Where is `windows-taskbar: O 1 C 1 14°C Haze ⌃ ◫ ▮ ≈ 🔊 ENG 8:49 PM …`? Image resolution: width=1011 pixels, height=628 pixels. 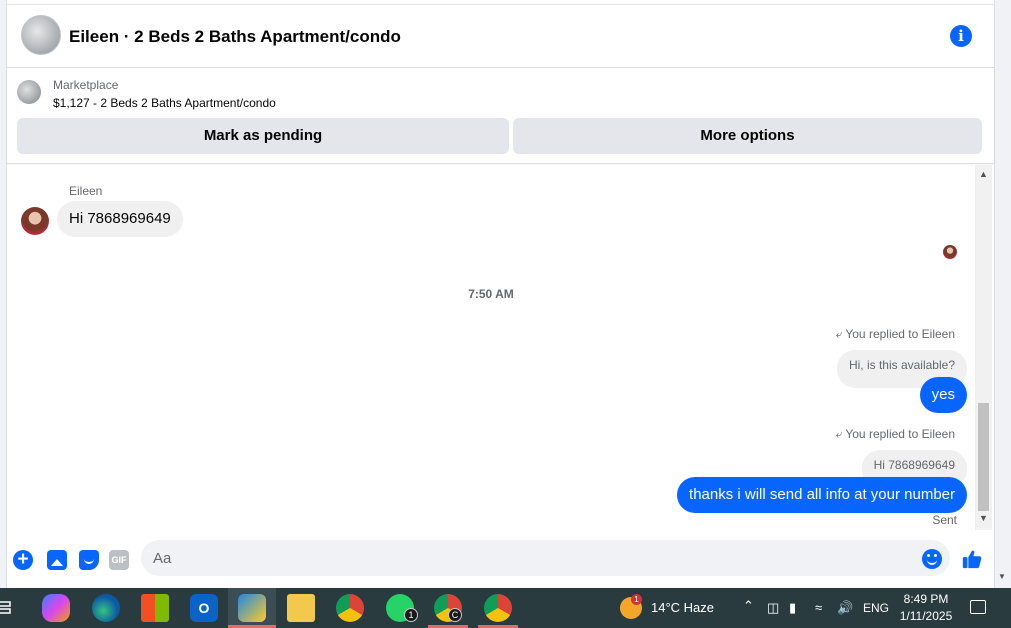 windows-taskbar: O 1 C 1 14°C Haze ⌃ ◫ ▮ ≈ 🔊 ENG 8:49 PM … is located at coordinates (505, 608).